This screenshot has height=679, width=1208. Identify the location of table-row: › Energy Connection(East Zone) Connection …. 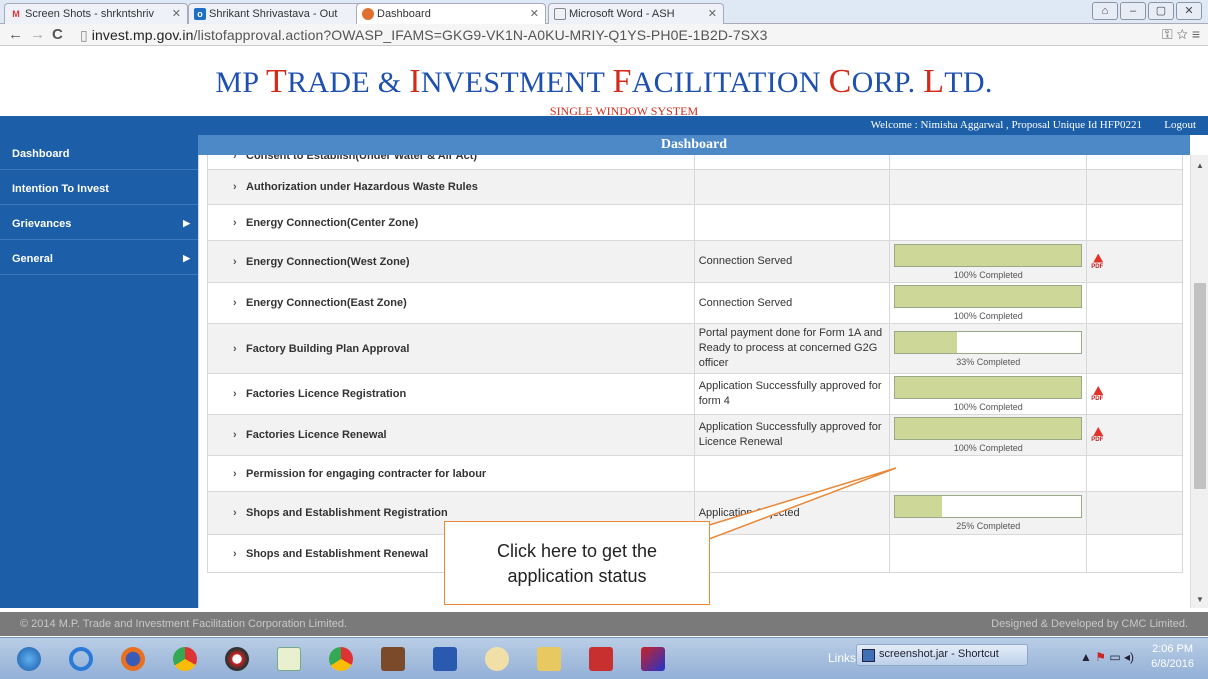
(695, 303).